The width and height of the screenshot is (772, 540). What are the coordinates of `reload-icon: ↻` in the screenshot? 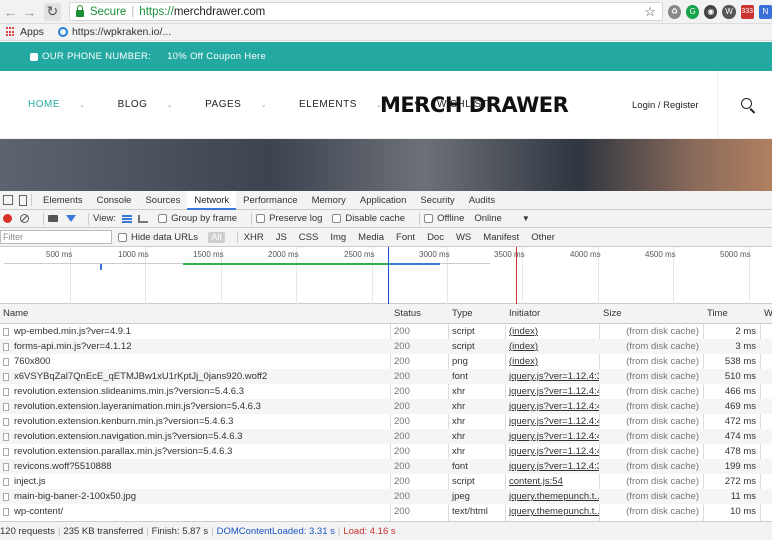 It's located at (52, 11).